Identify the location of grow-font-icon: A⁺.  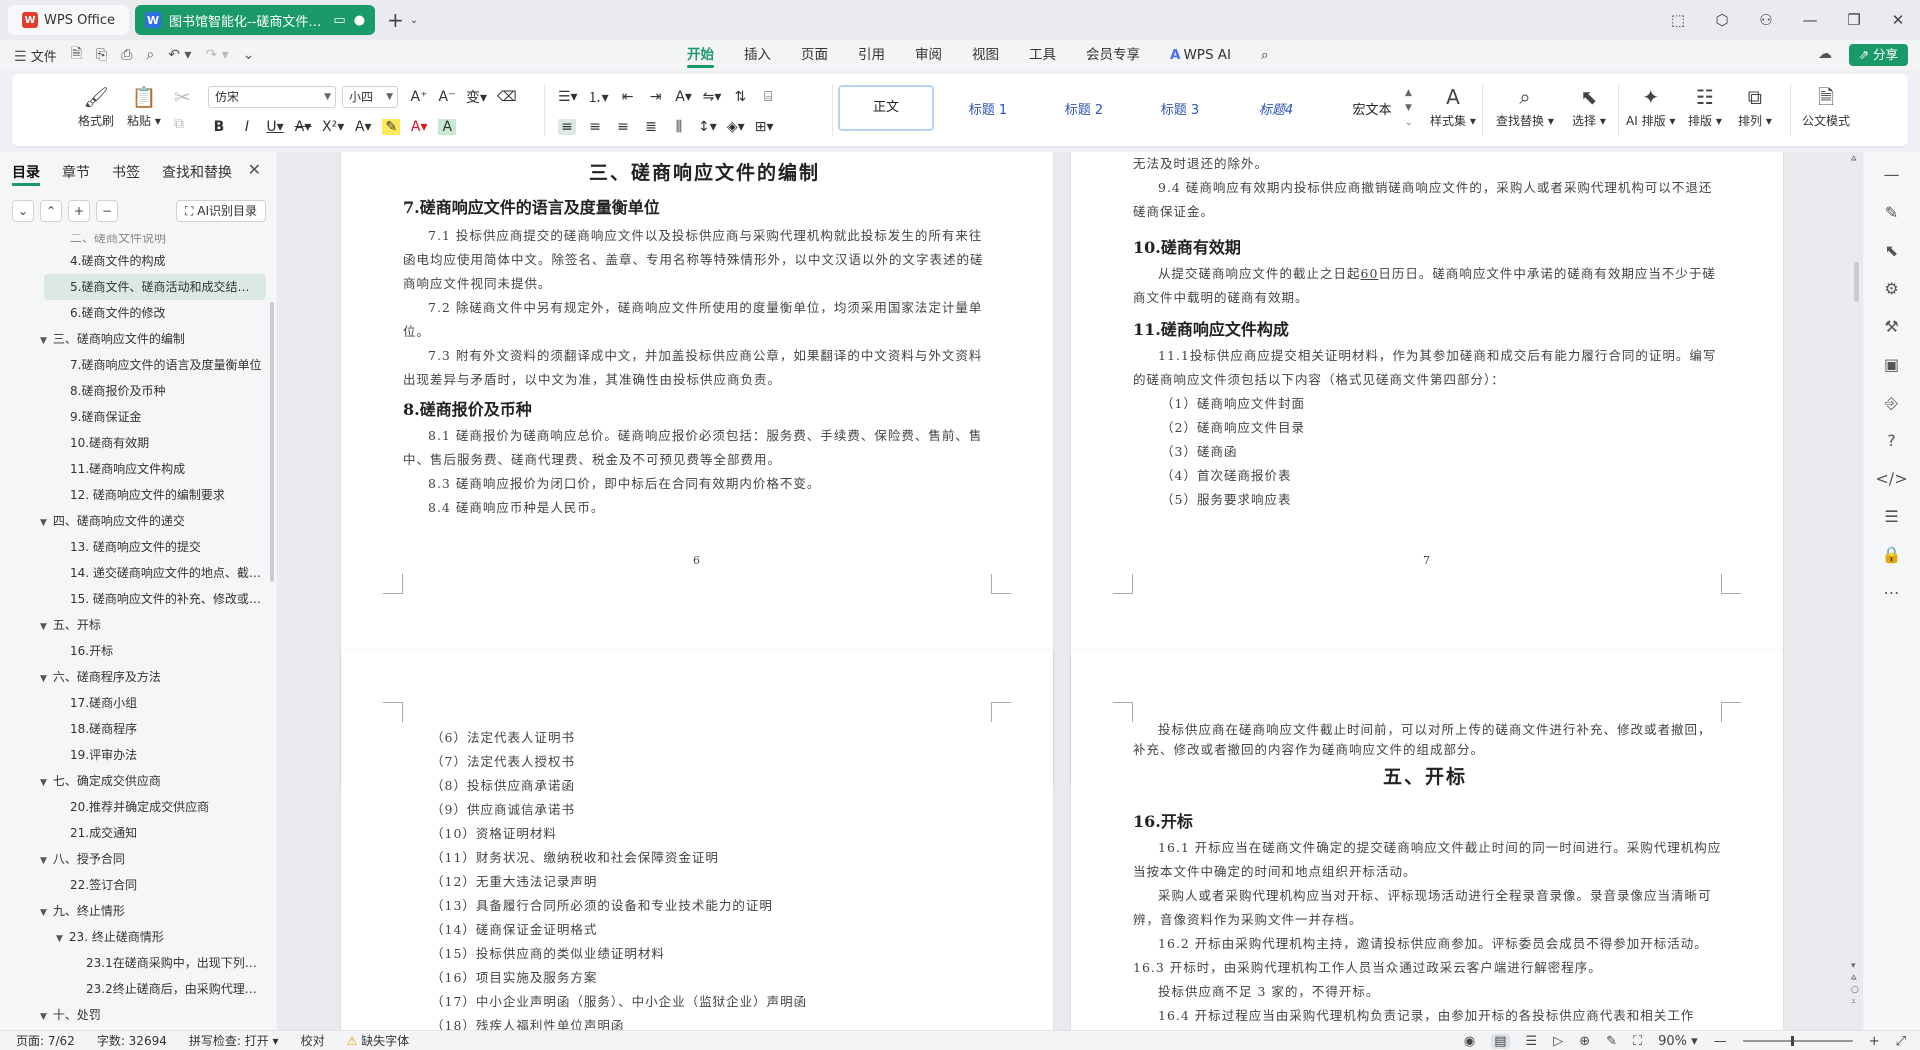
(419, 97).